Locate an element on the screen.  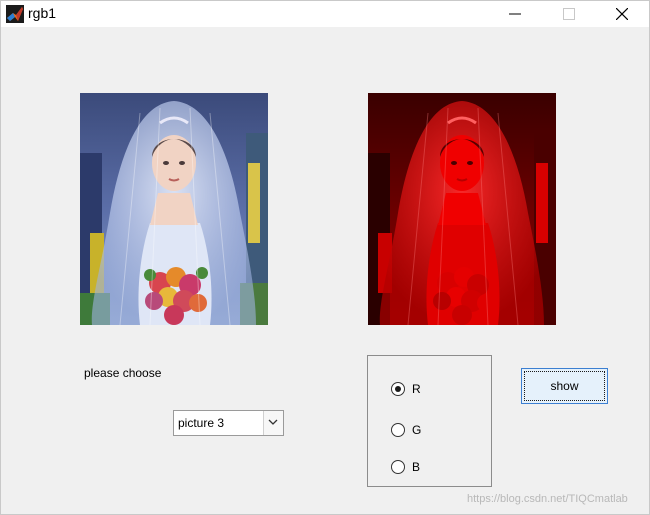
radio-selected-dot is located at coordinates (398, 389).